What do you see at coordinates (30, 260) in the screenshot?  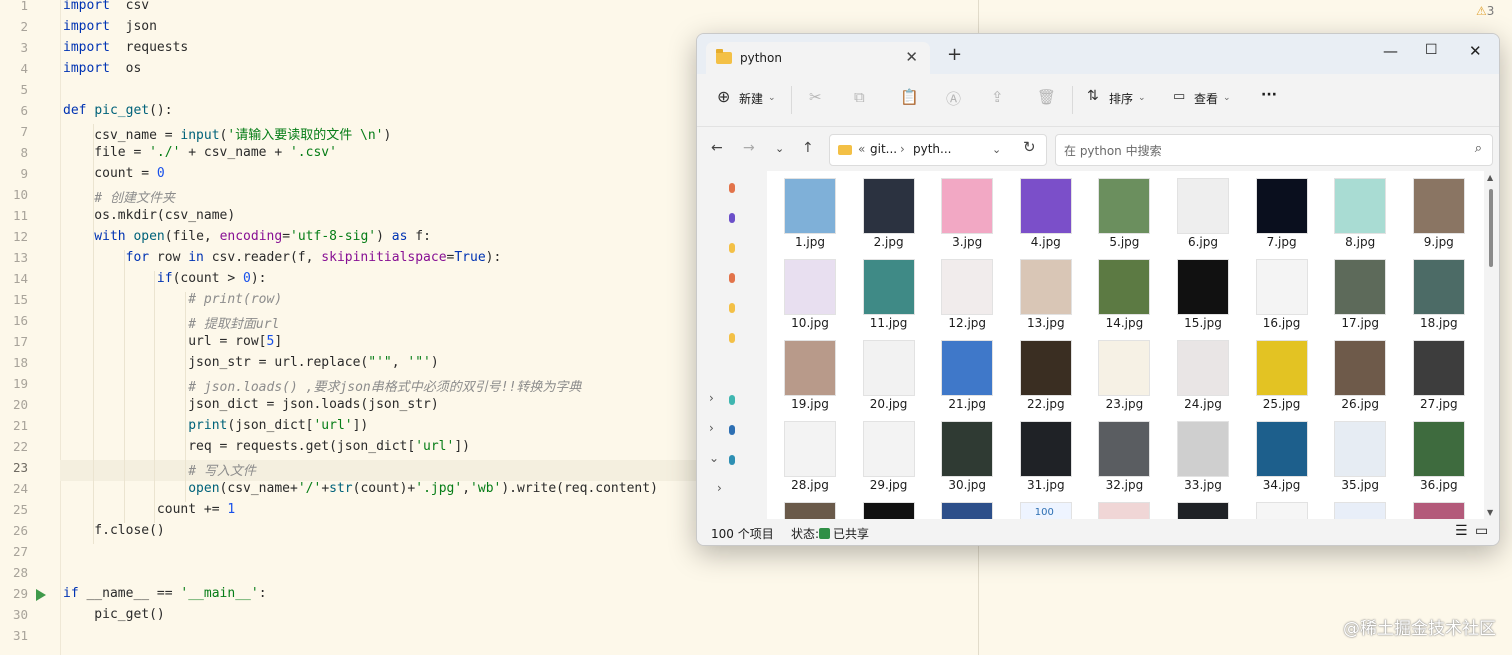 I see `gutter-line: 13` at bounding box center [30, 260].